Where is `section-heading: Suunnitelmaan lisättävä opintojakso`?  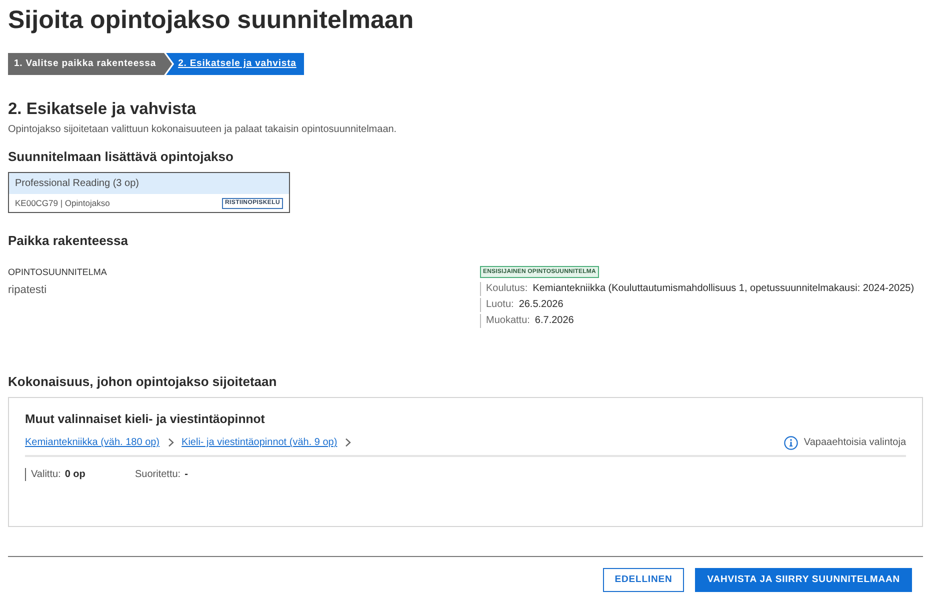
section-heading: Suunnitelmaan lisättävä opintojakso is located at coordinates (121, 157).